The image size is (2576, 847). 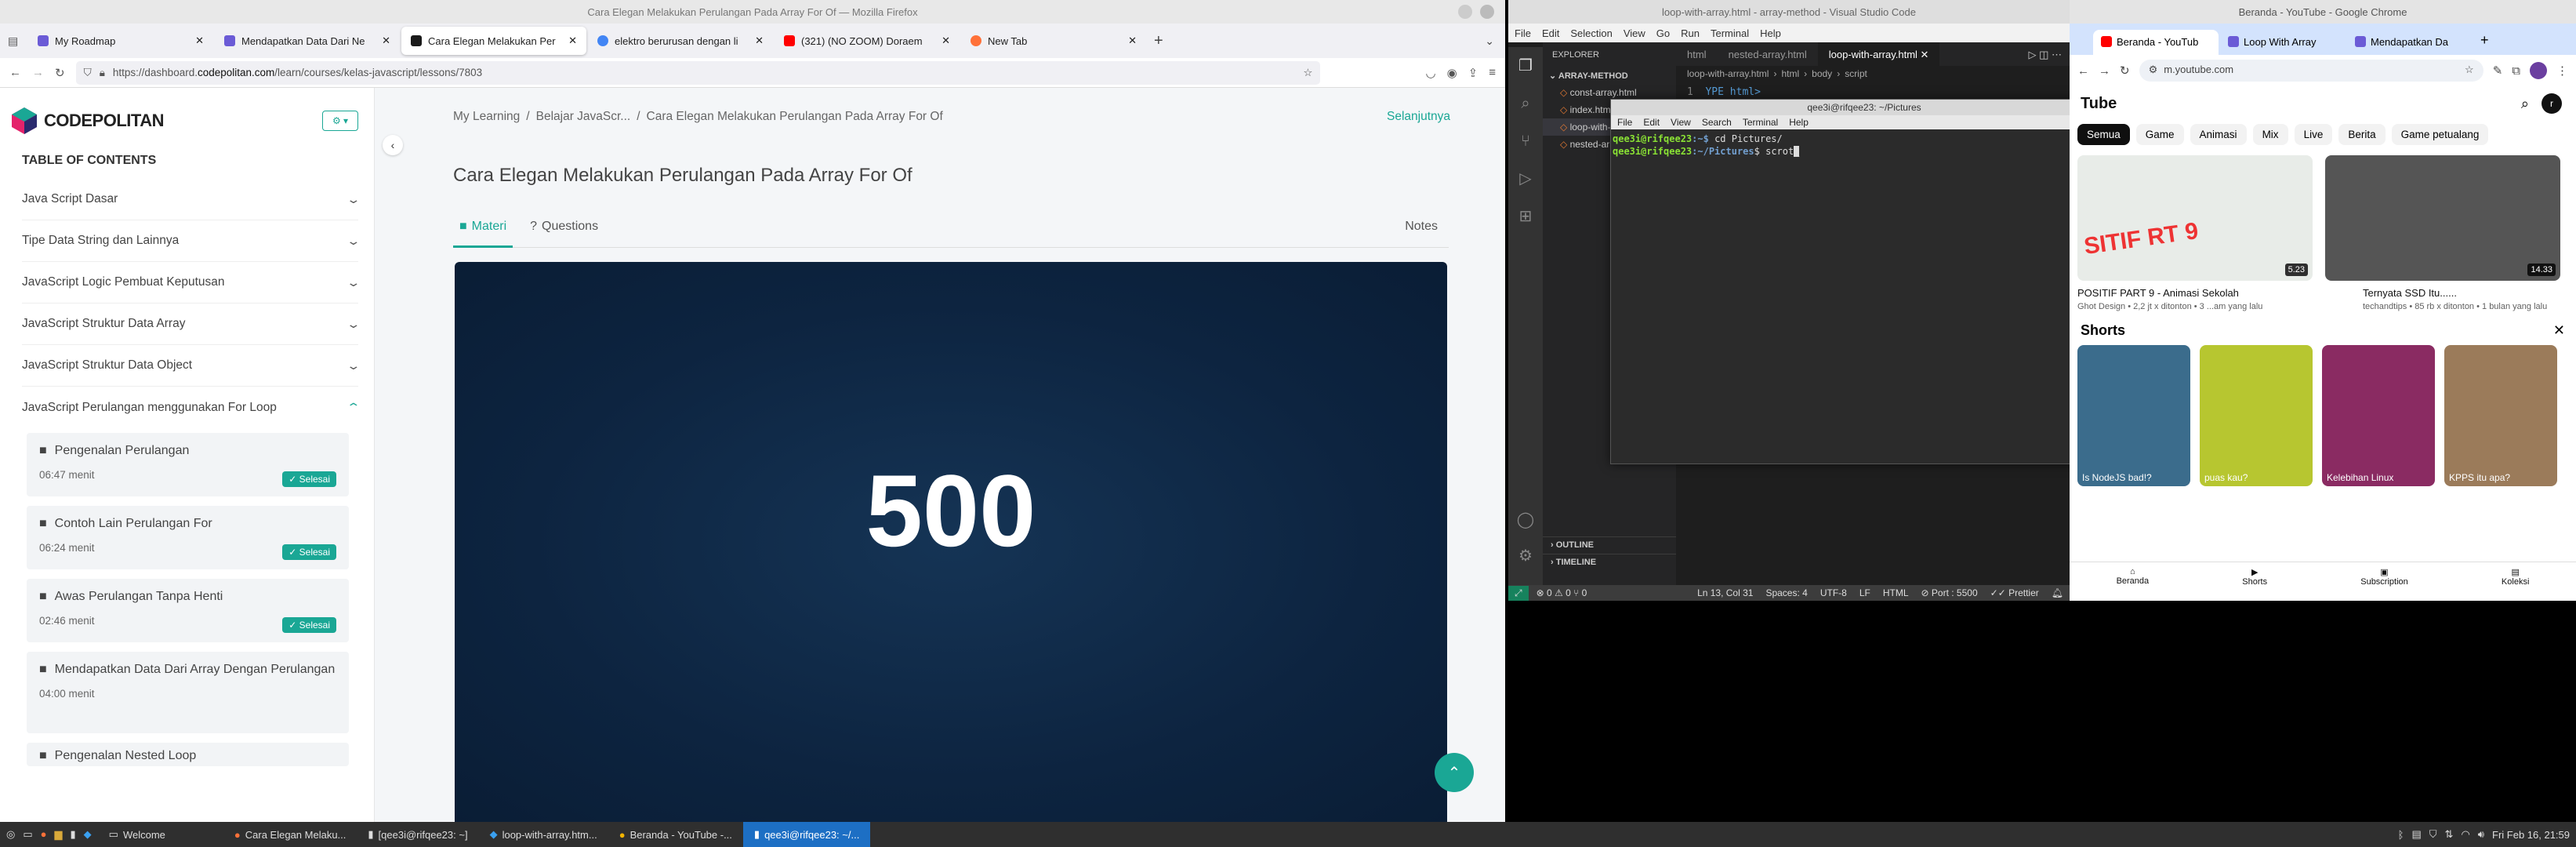 I want to click on menu-item: File, so click(x=1624, y=122).